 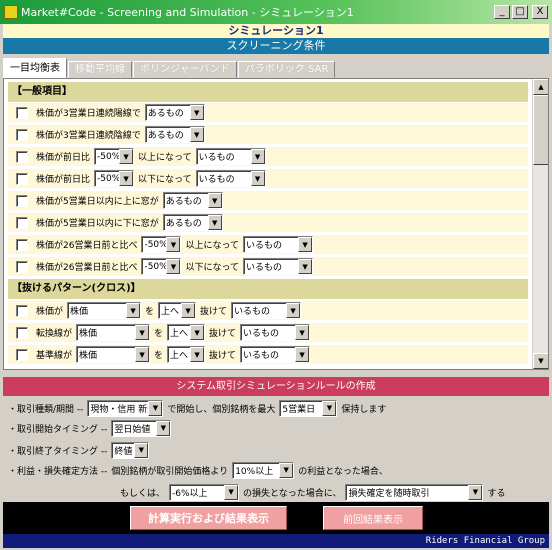 What do you see at coordinates (100, 69) in the screenshot?
I see `tab-moving-average: 移動平均線` at bounding box center [100, 69].